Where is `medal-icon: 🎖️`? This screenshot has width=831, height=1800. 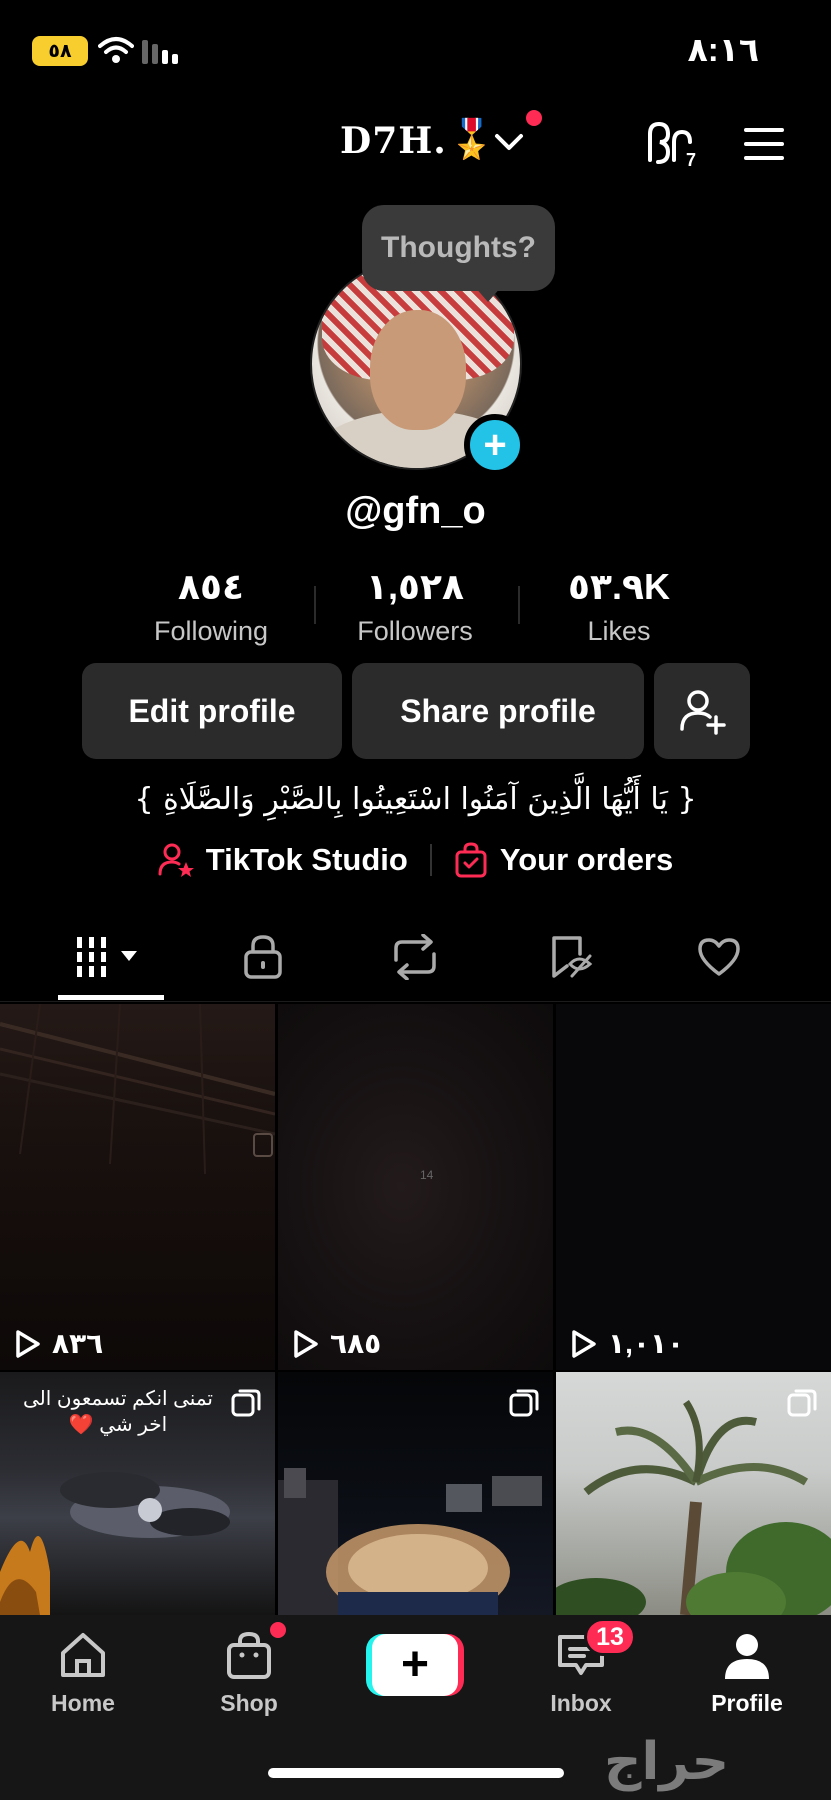 medal-icon: 🎖️ is located at coordinates (472, 140).